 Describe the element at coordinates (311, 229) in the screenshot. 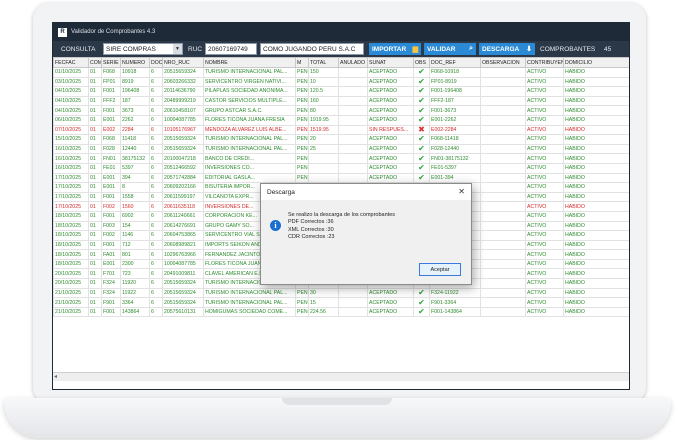

I see `dialog-xml-count: XML Correctos :30` at that location.